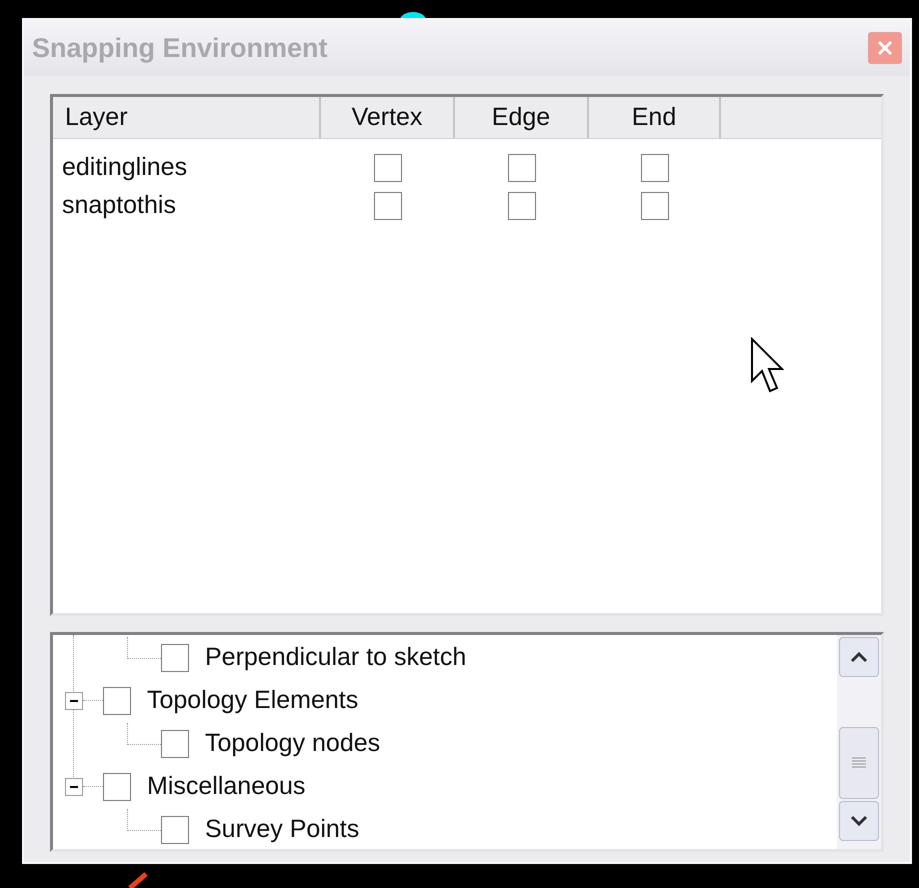 Image resolution: width=919 pixels, height=888 pixels. I want to click on scroll-up-button, so click(859, 657).